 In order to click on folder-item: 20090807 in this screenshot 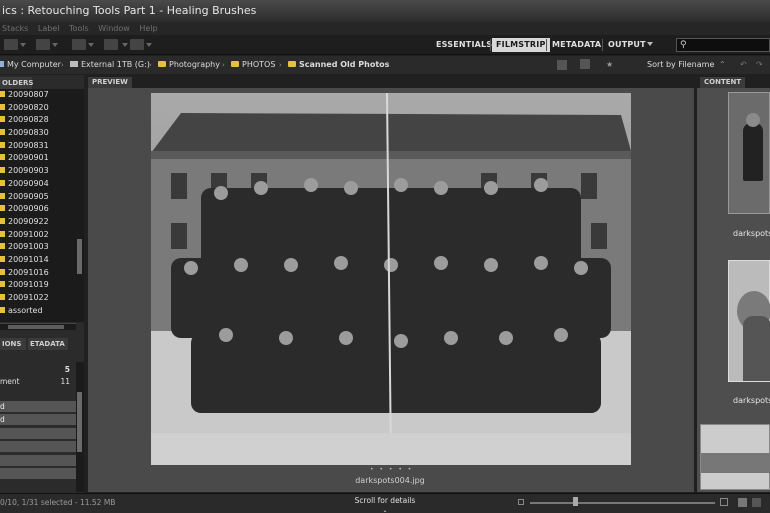, I will do `click(38, 95)`.